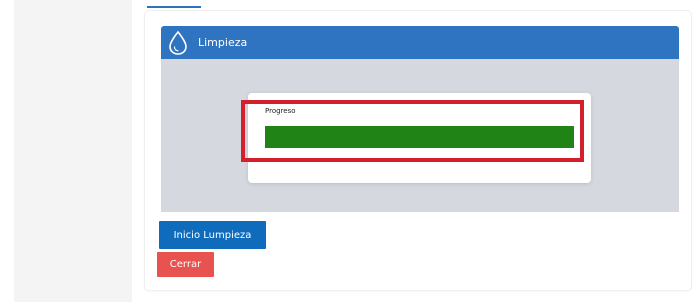 The width and height of the screenshot is (697, 302). Describe the element at coordinates (223, 42) in the screenshot. I see `dialog-title: Limpieza` at that location.